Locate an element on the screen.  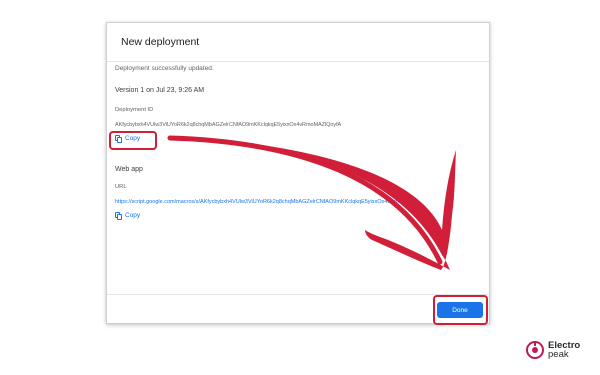
electropeak-logo-text: Electro peak is located at coordinates (564, 350).